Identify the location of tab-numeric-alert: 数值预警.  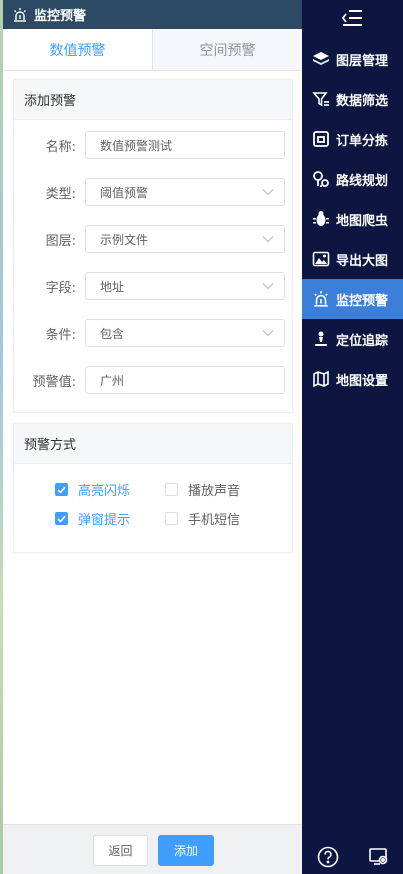
(78, 49).